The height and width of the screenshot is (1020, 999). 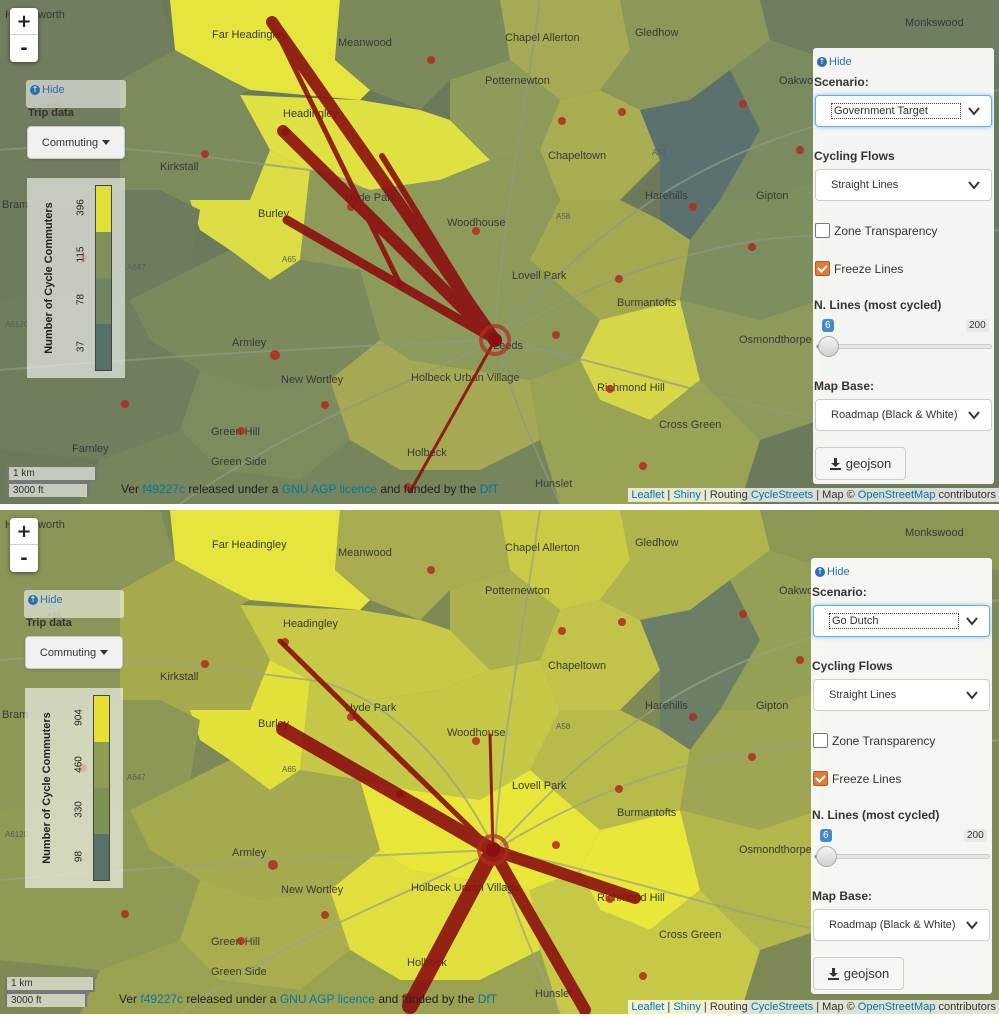 What do you see at coordinates (81, 207) in the screenshot?
I see `legend-value: 396` at bounding box center [81, 207].